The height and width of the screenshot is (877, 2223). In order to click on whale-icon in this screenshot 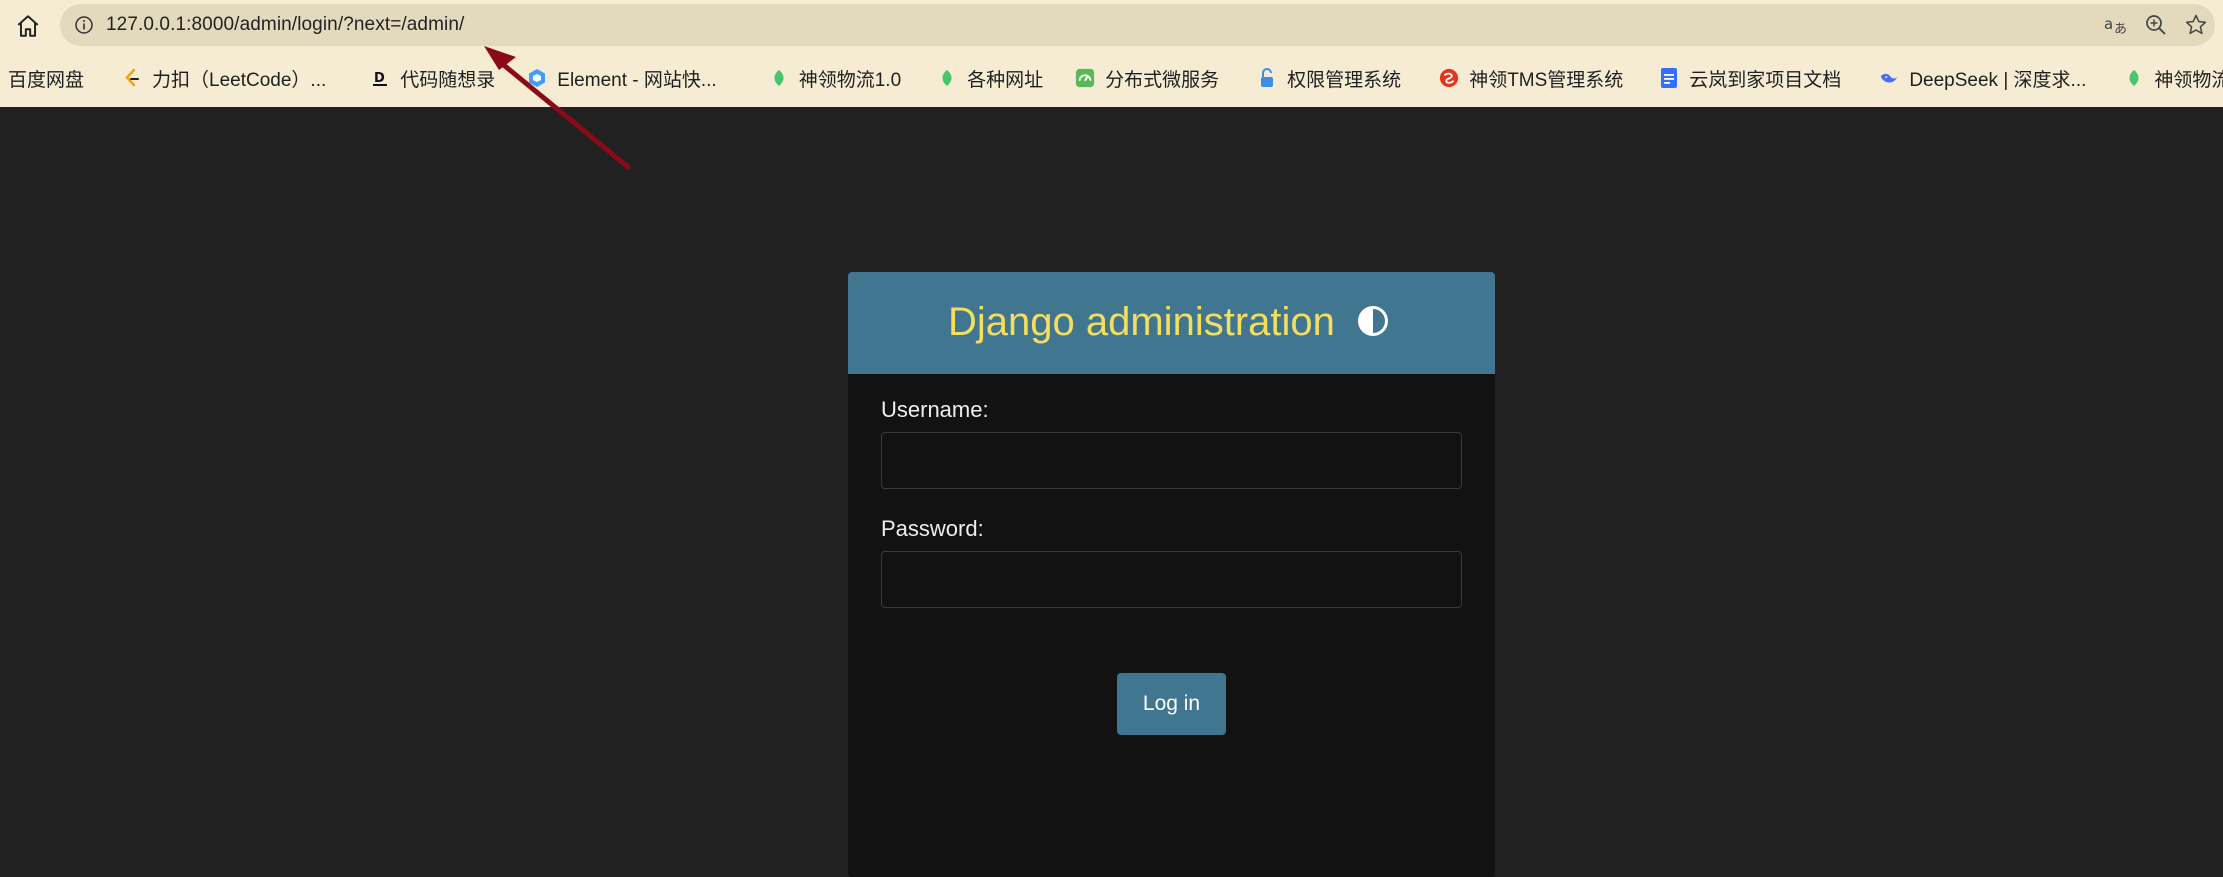, I will do `click(1889, 78)`.